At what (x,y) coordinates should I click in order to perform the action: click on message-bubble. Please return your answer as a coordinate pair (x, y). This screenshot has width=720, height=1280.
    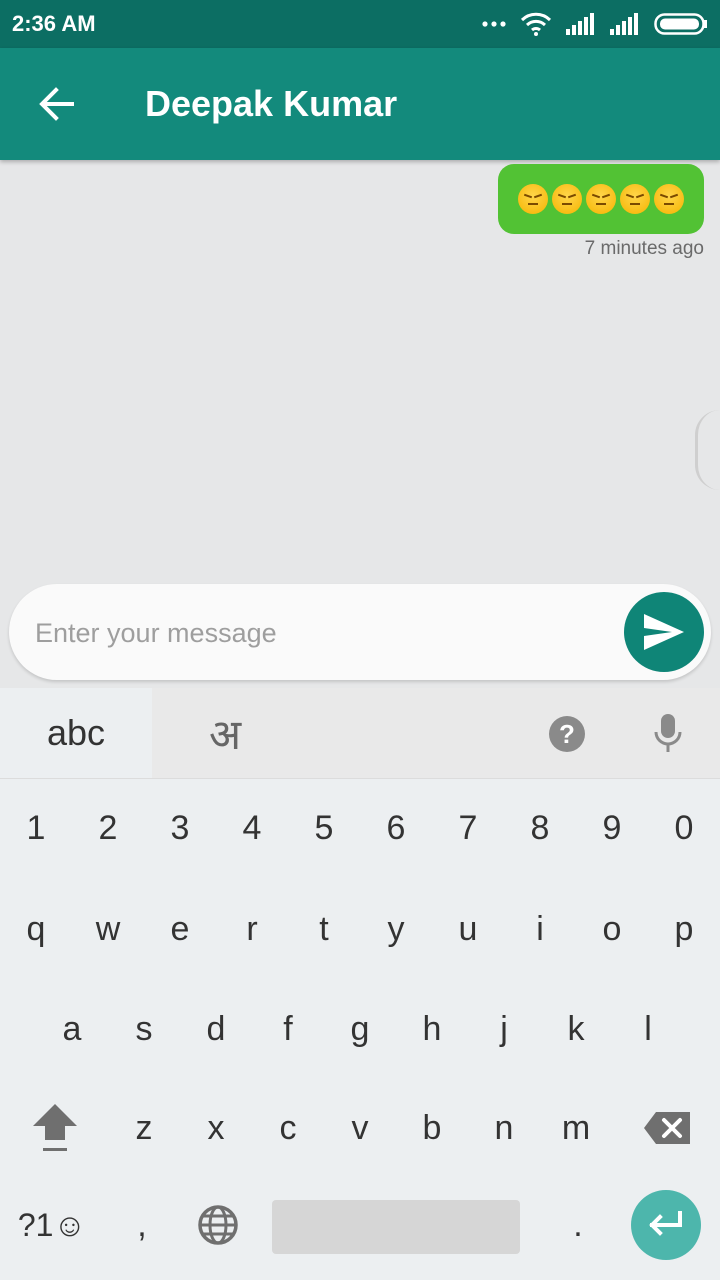
    Looking at the image, I should click on (601, 199).